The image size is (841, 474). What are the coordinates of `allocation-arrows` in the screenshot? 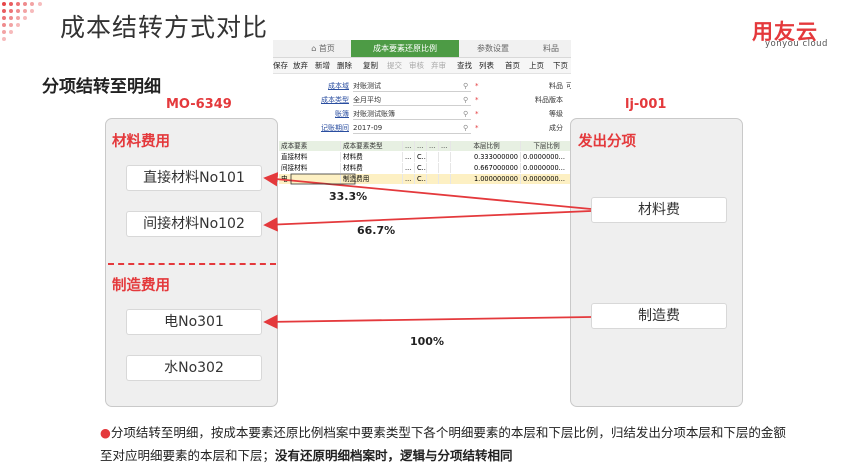 It's located at (427, 251).